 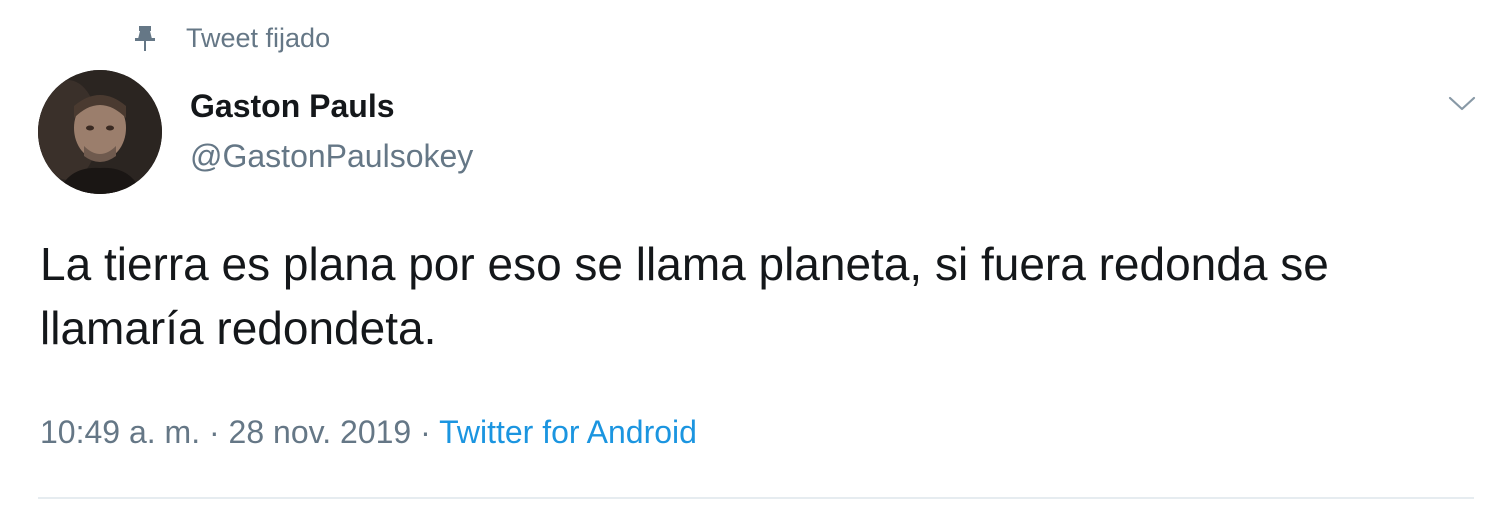 I want to click on tweet-date: 28 nov. 2019, so click(x=320, y=432).